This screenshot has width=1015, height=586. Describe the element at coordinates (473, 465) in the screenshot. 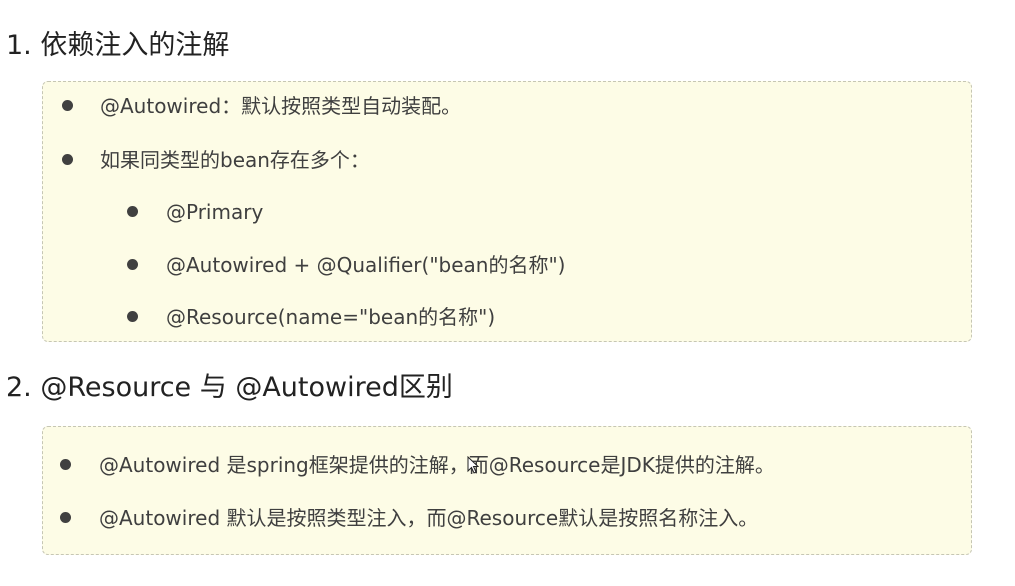

I see `mouse-cursor-icon` at that location.